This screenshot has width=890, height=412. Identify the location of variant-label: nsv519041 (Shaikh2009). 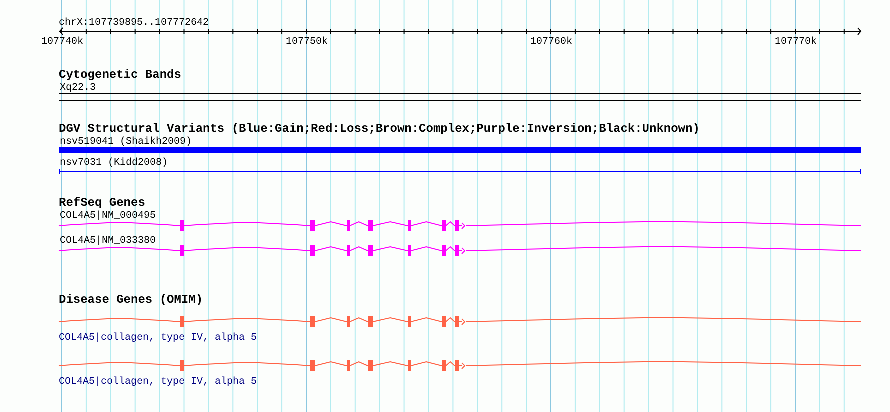
(126, 142).